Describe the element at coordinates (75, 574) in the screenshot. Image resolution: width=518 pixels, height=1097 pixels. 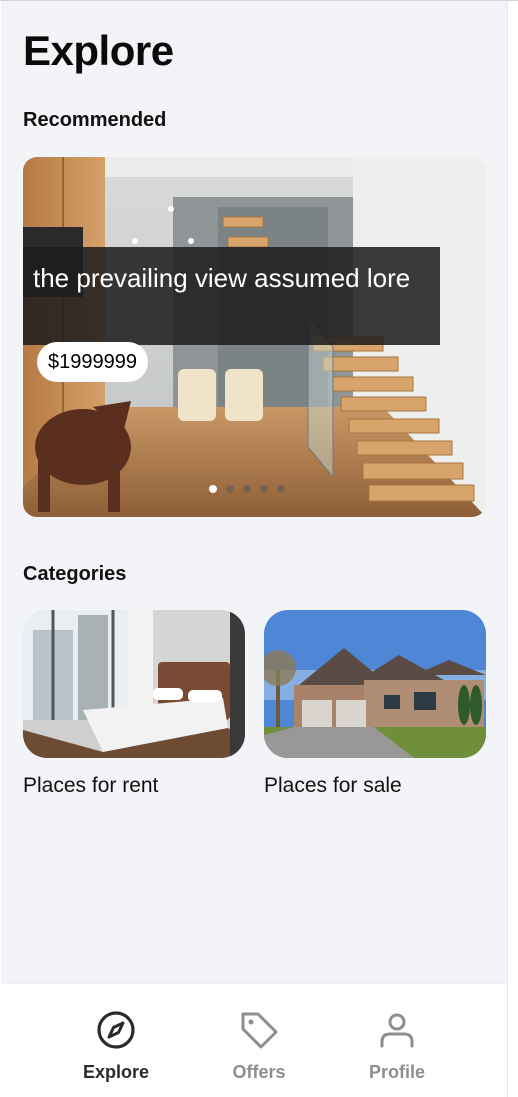
I see `categories-heading: Categories` at that location.